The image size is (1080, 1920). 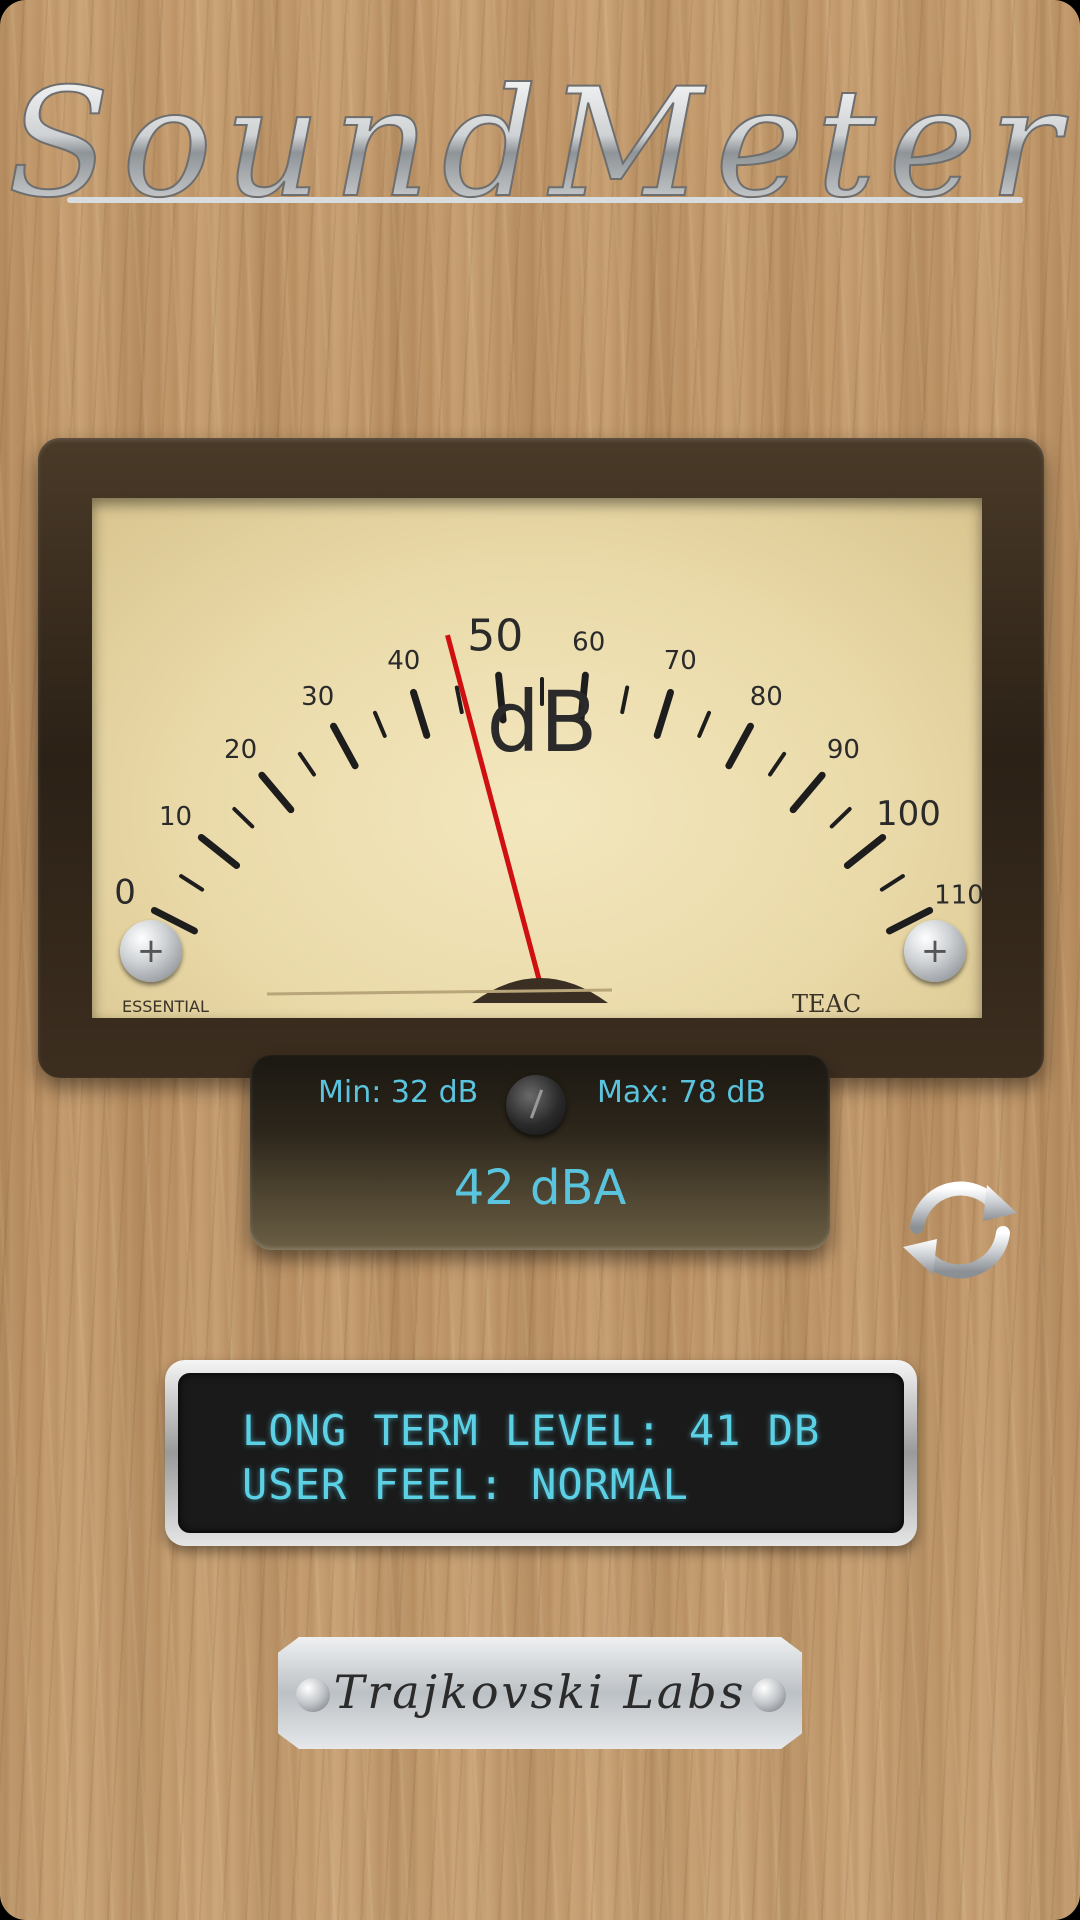 I want to click on scale-label: 50, so click(x=495, y=635).